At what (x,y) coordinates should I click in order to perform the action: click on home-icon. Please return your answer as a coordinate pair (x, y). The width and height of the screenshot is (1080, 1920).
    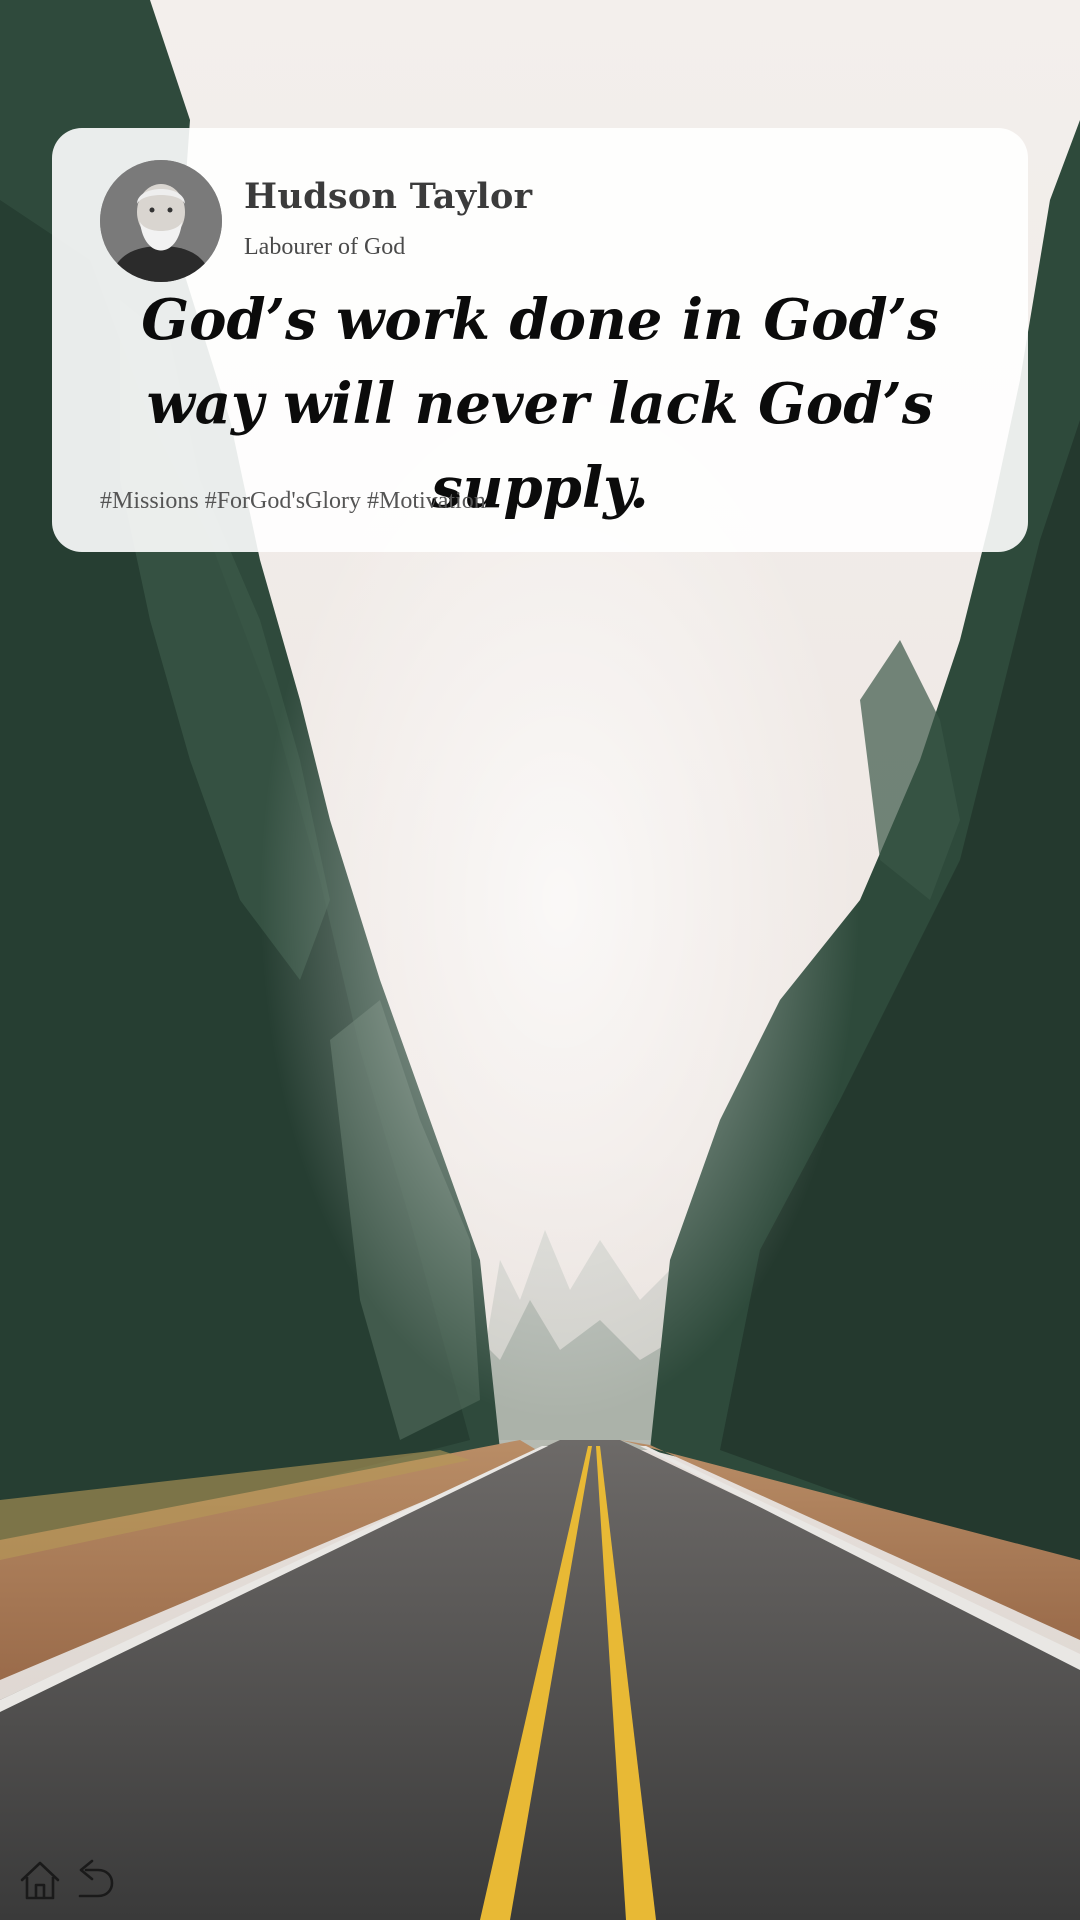
    Looking at the image, I should click on (40, 1880).